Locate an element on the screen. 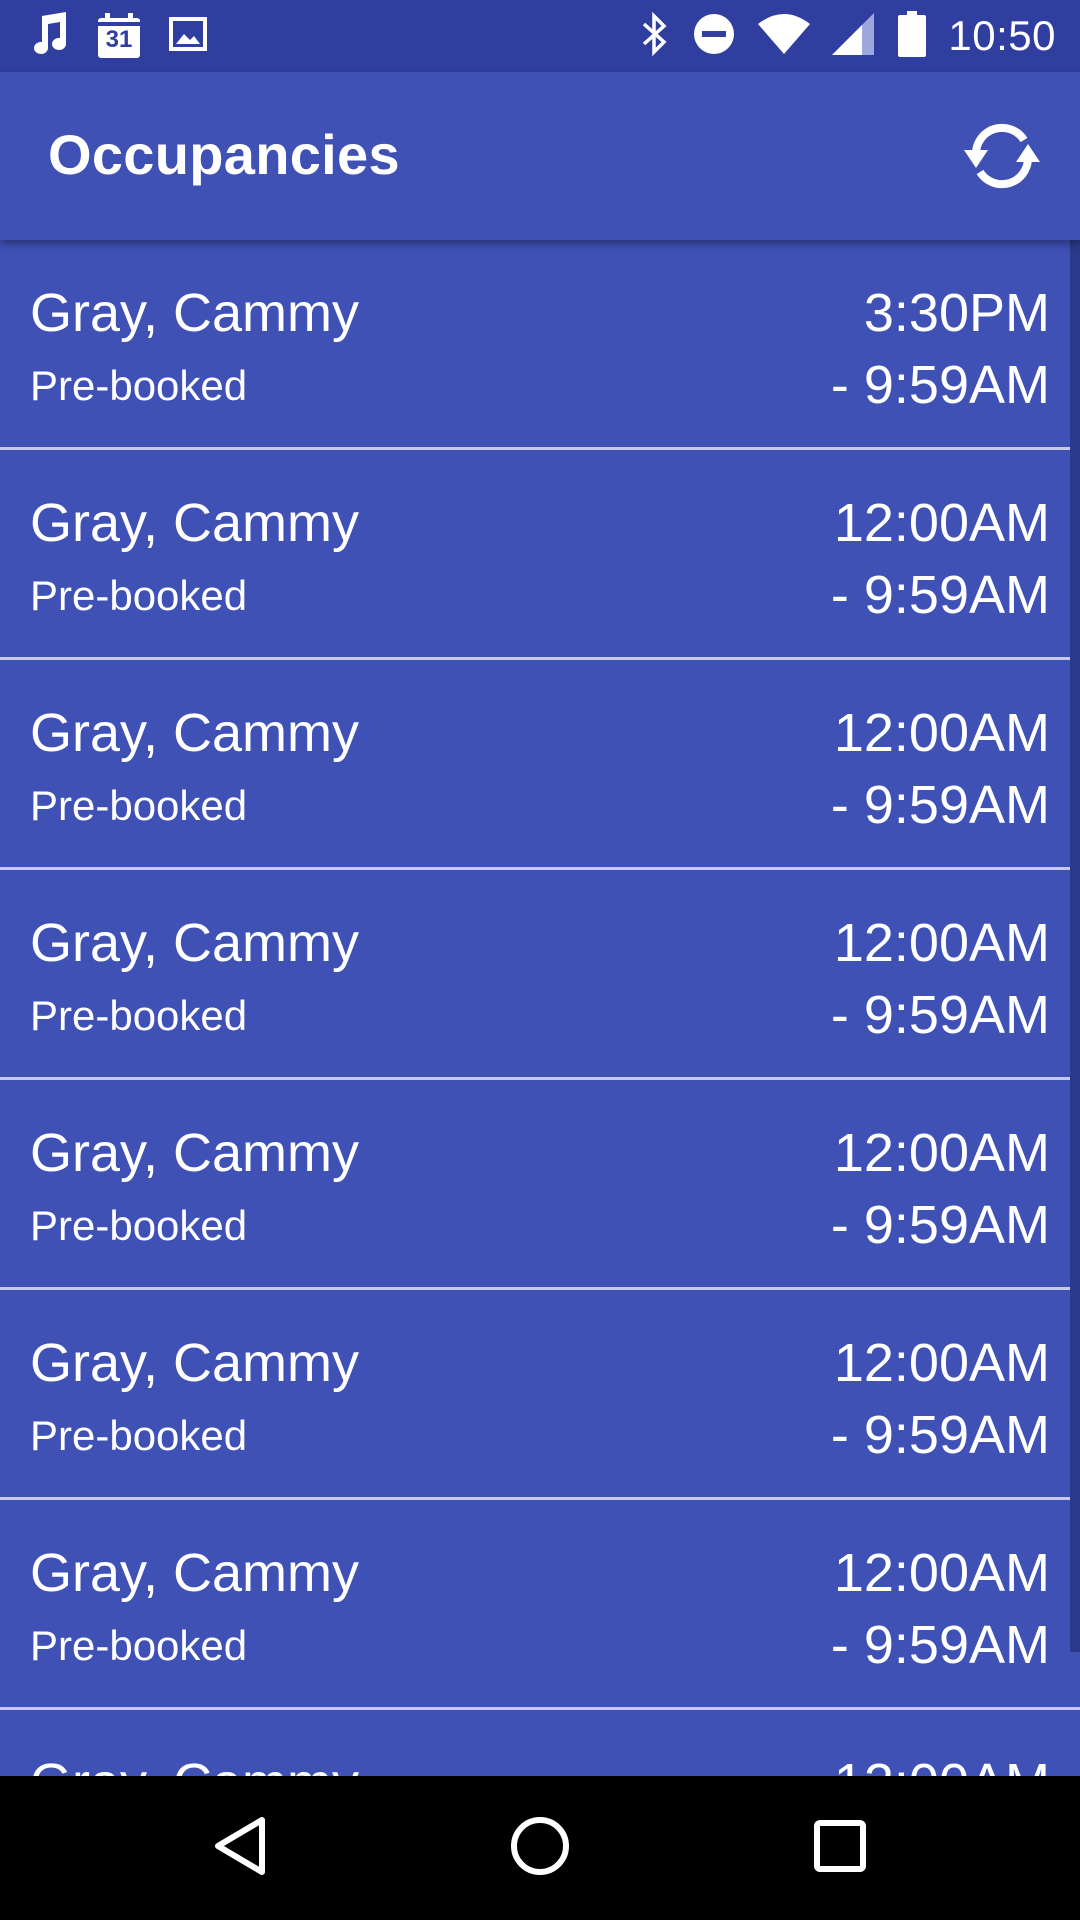  calendar-icon: 31 is located at coordinates (119, 36).